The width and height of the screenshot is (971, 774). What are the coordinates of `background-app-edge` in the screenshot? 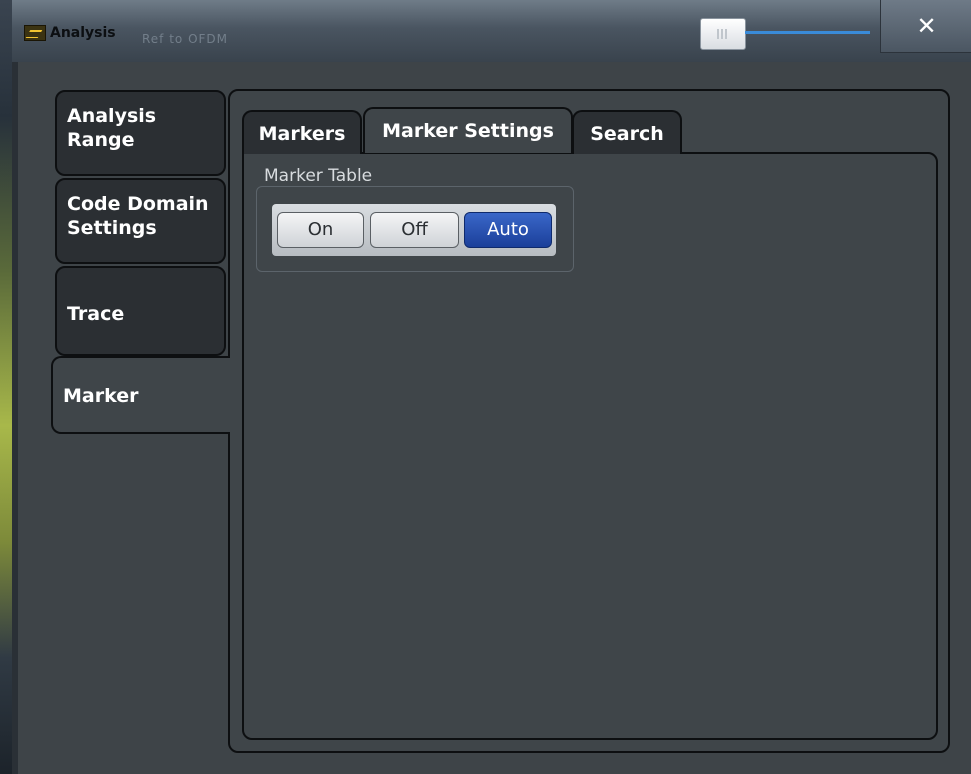 It's located at (6, 387).